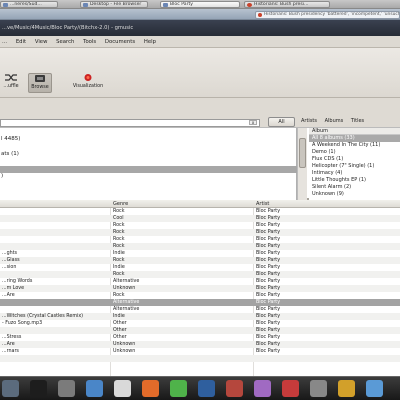  I want to click on album-header: Album, so click(354, 131).